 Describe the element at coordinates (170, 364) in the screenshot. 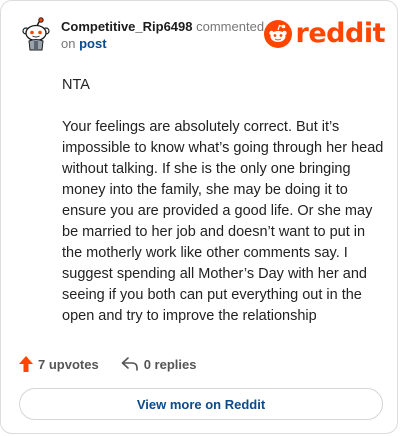

I see `replies-count: 0 replies` at that location.